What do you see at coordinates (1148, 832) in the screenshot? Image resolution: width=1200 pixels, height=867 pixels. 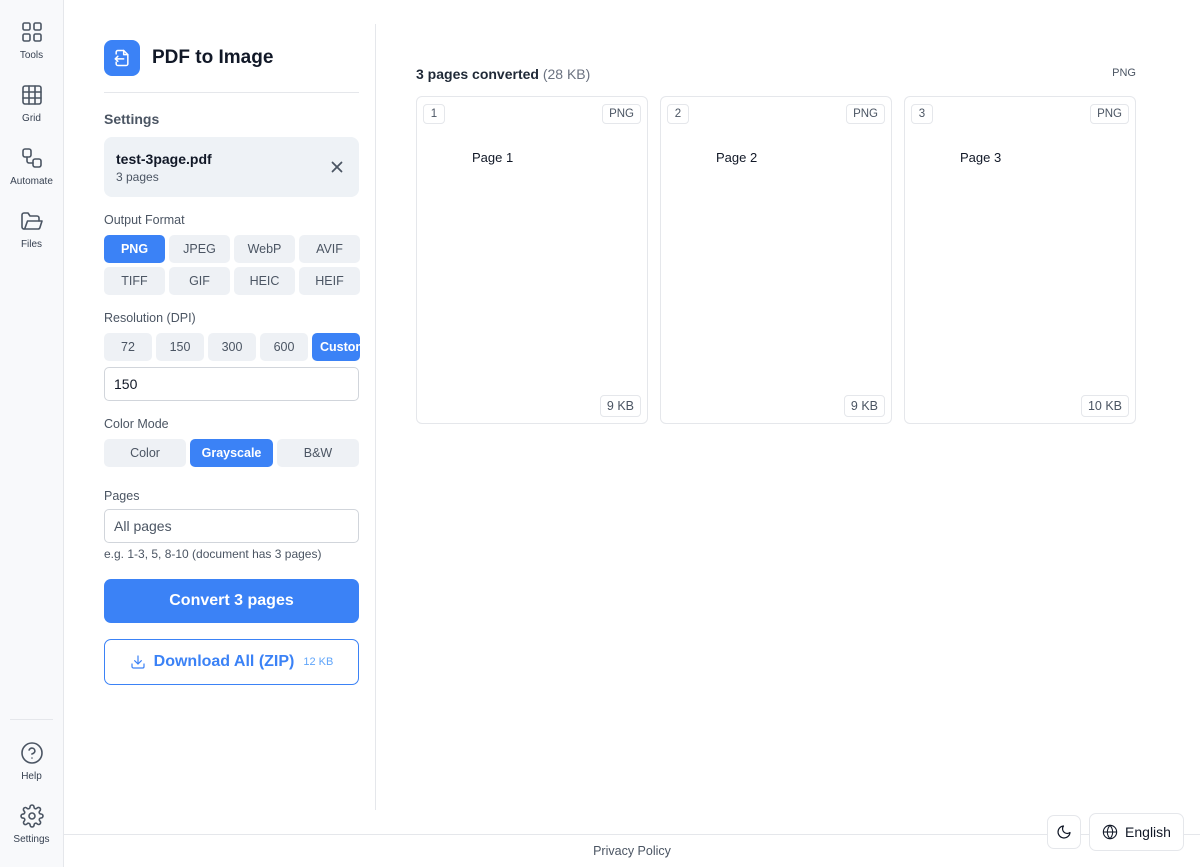 I see `language-label: English` at bounding box center [1148, 832].